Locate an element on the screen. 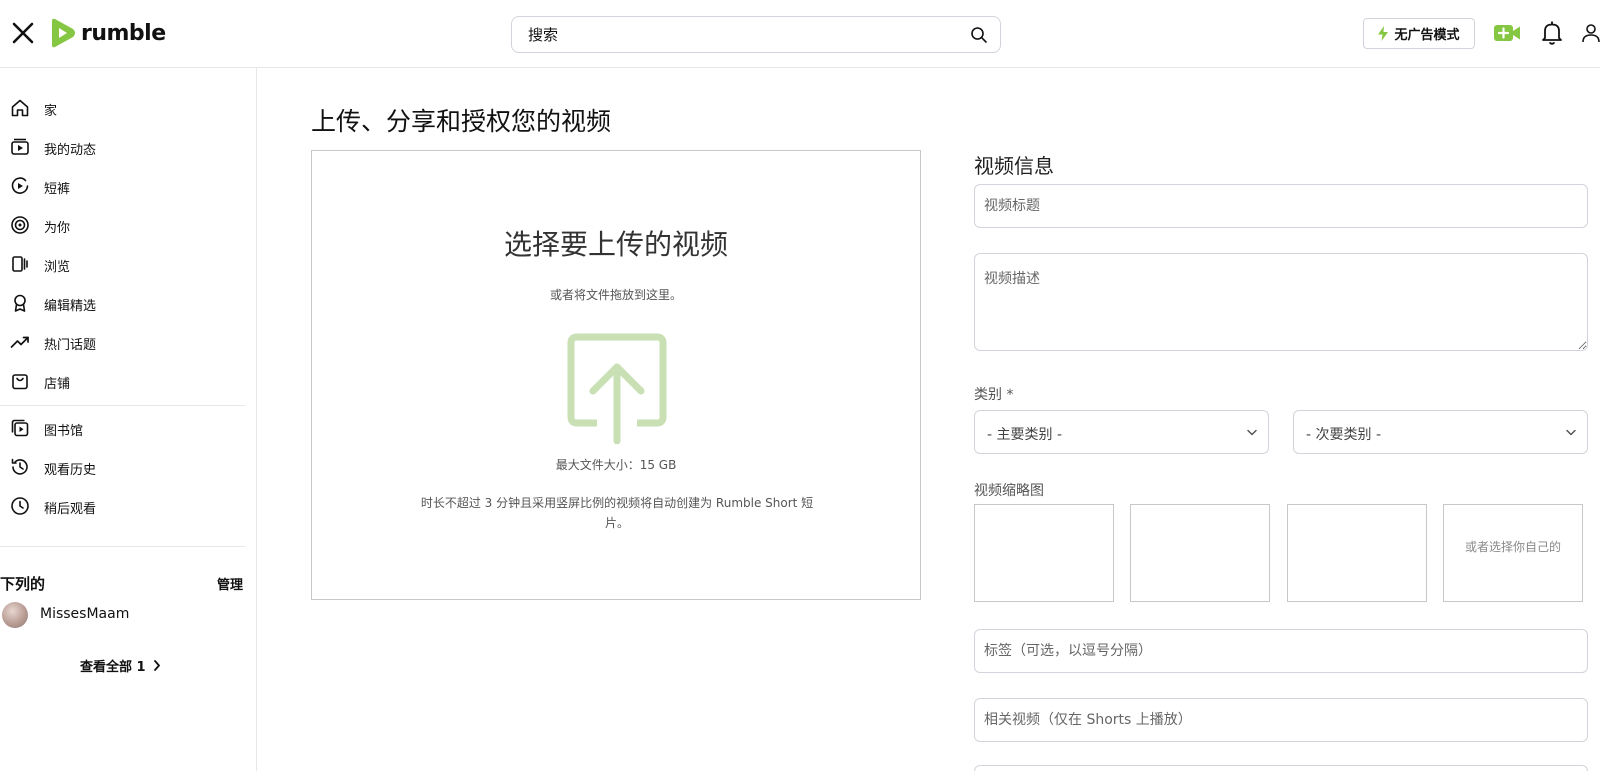 The width and height of the screenshot is (1600, 771). sidebar-item-library: 图书馆 is located at coordinates (122, 428).